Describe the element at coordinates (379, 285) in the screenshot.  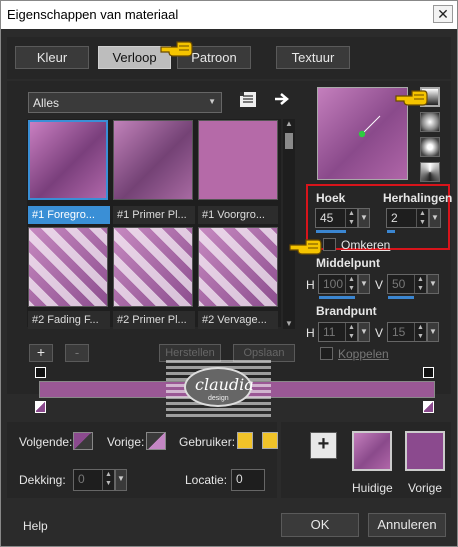
I see `center-v-label: V` at that location.